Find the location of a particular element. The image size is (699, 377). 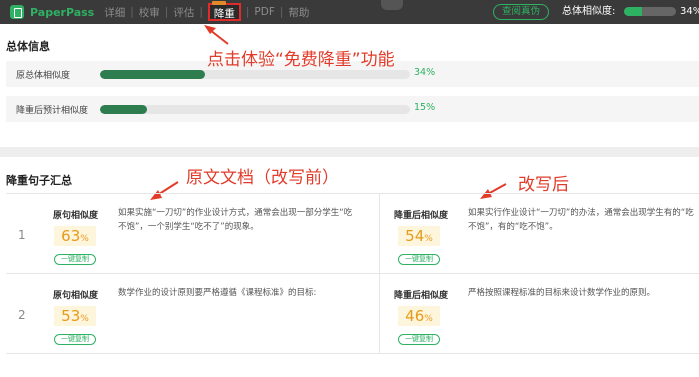

rewritten-similarity-value: 54% is located at coordinates (419, 236).